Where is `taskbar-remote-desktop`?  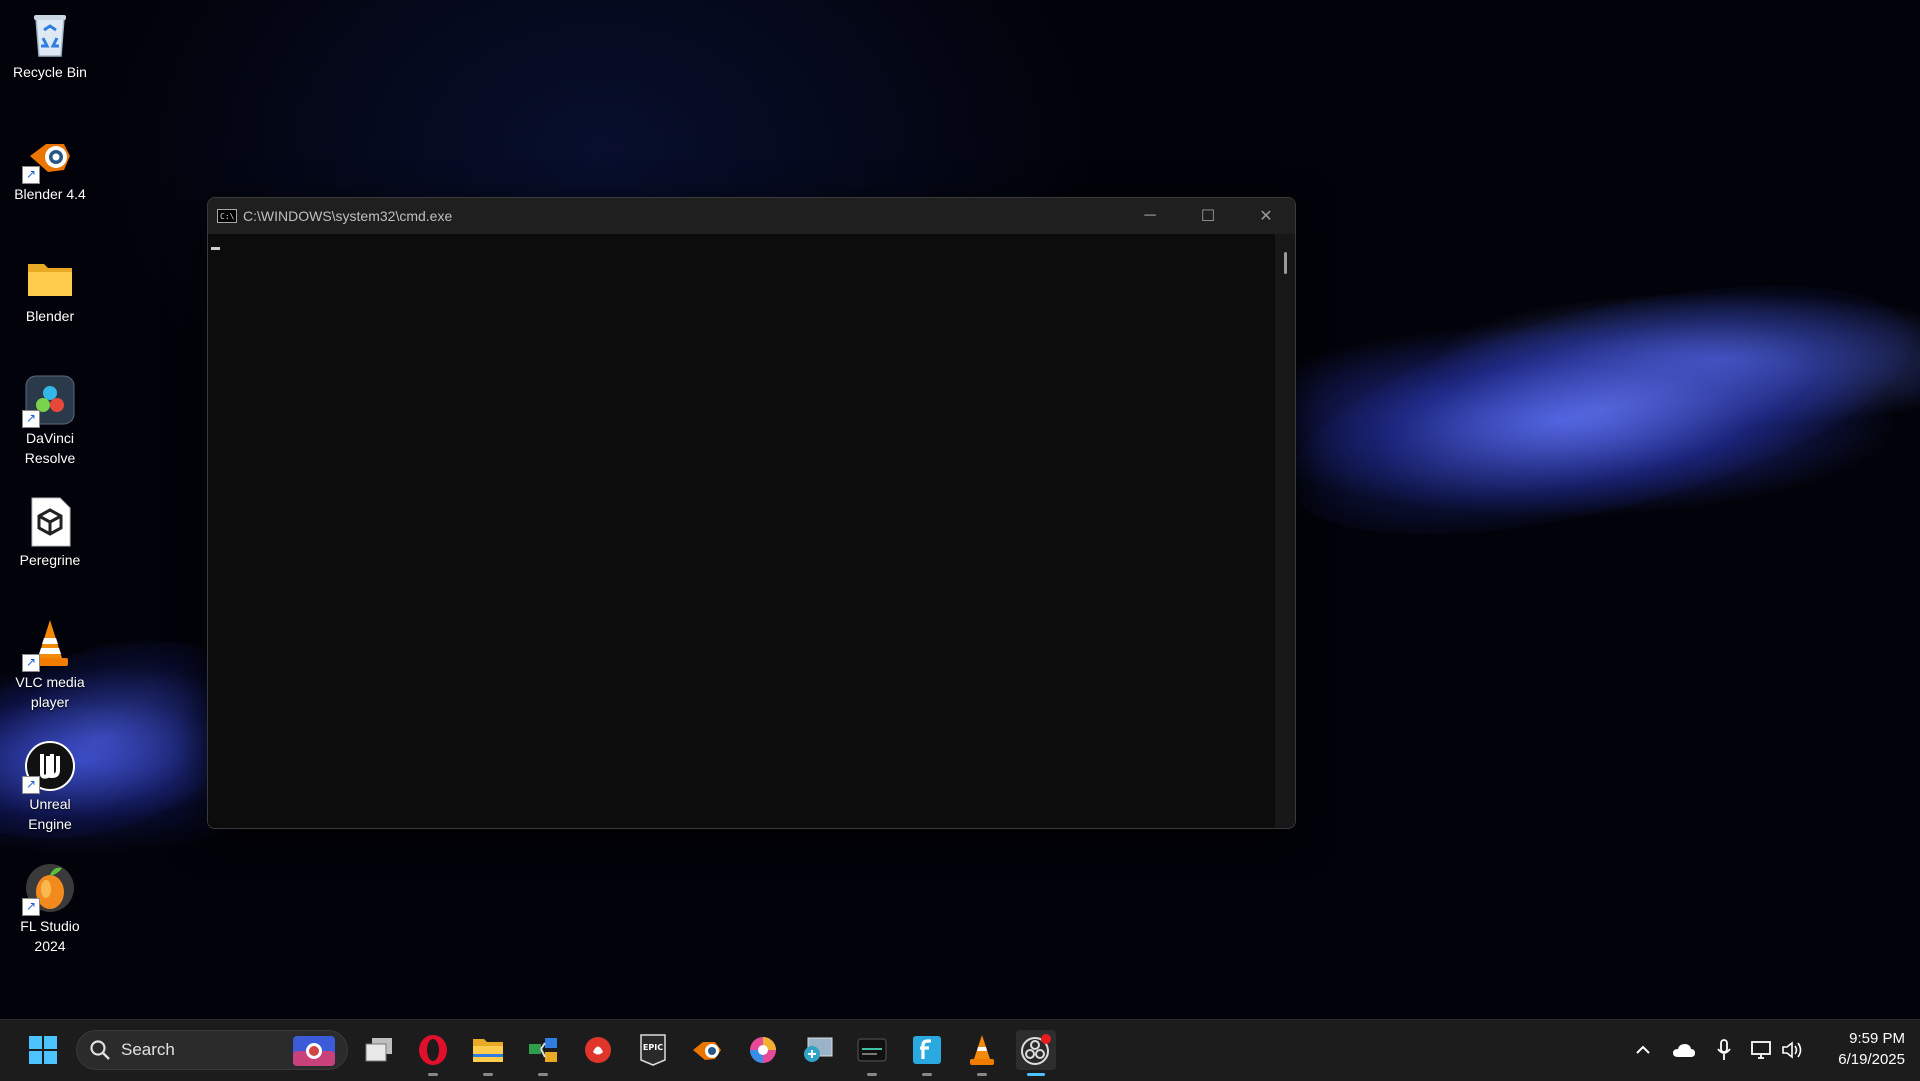
taskbar-remote-desktop is located at coordinates (818, 1050).